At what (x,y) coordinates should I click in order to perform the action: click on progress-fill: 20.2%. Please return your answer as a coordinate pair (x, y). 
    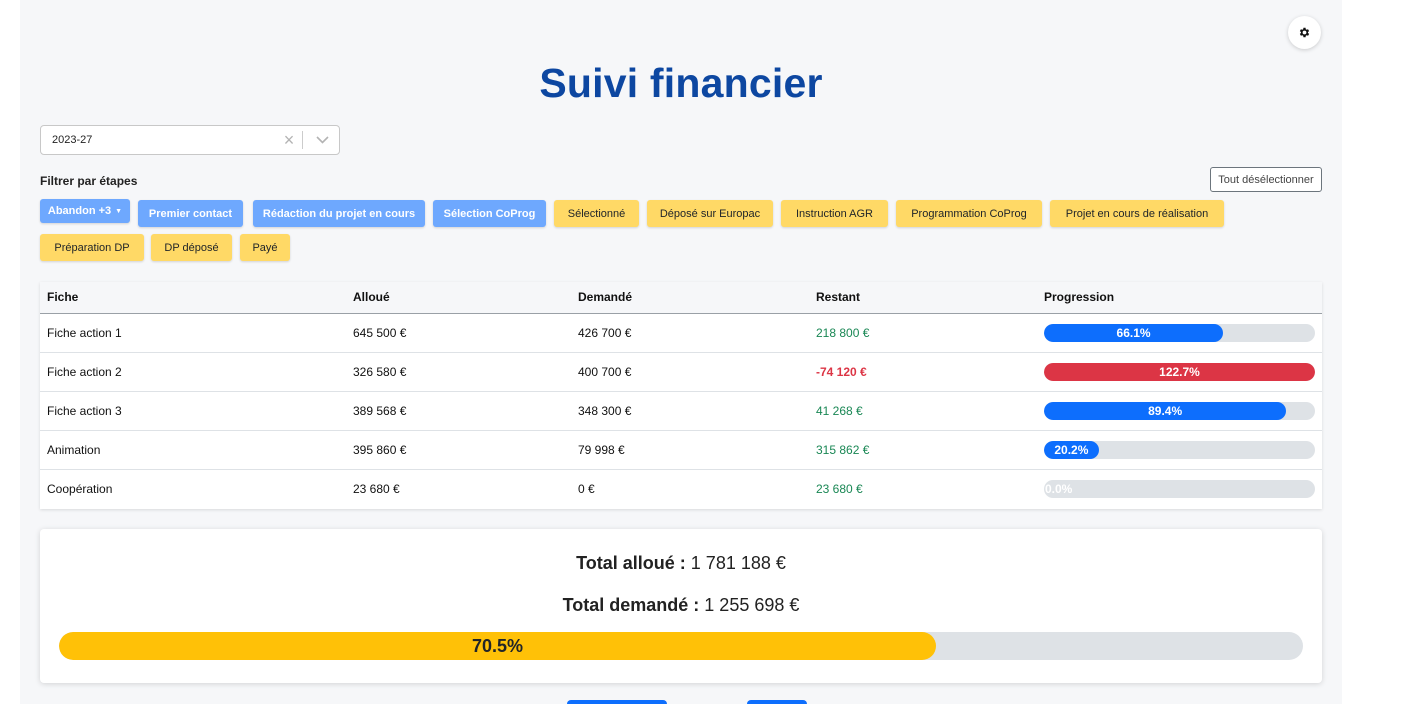
    Looking at the image, I should click on (1071, 449).